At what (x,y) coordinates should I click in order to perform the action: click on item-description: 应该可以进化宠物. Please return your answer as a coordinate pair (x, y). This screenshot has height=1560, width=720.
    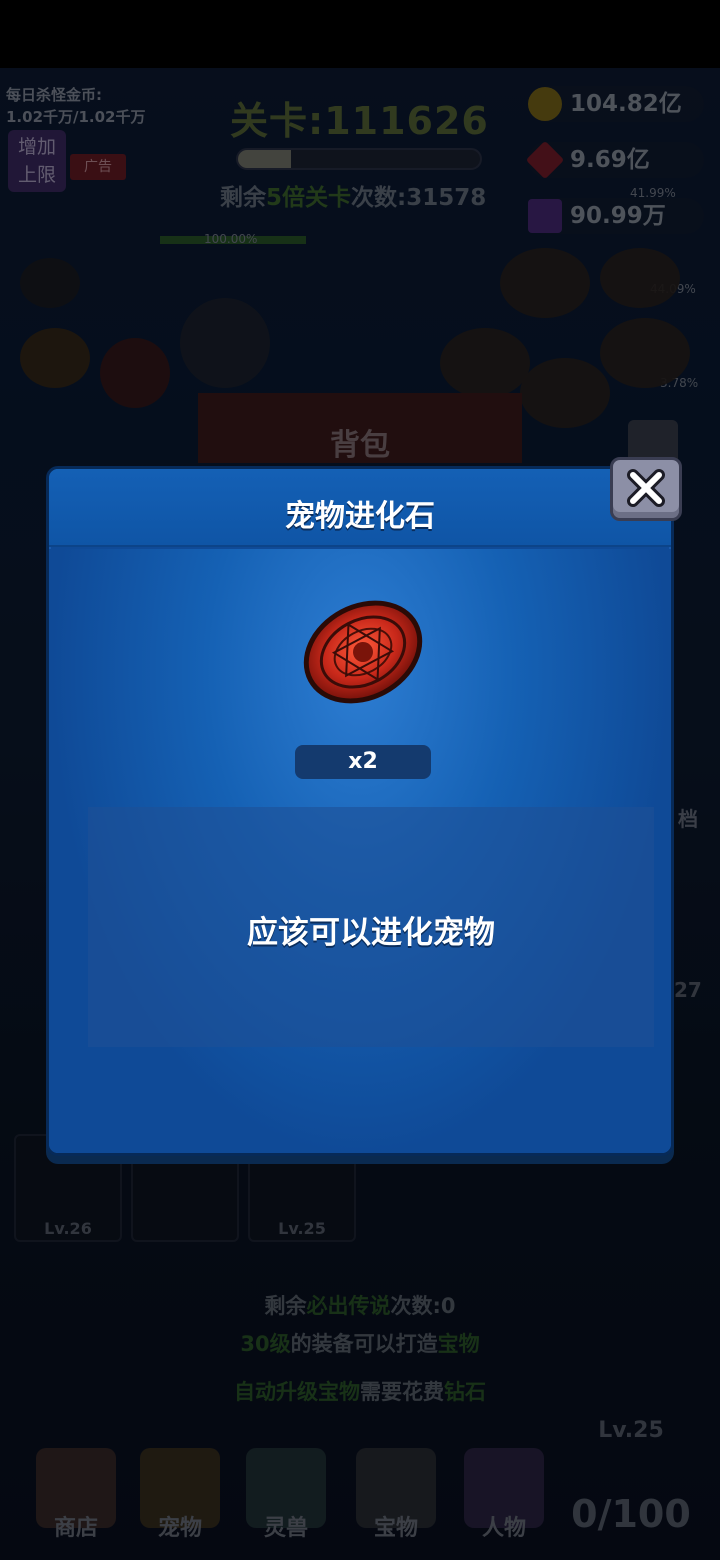
    Looking at the image, I should click on (371, 933).